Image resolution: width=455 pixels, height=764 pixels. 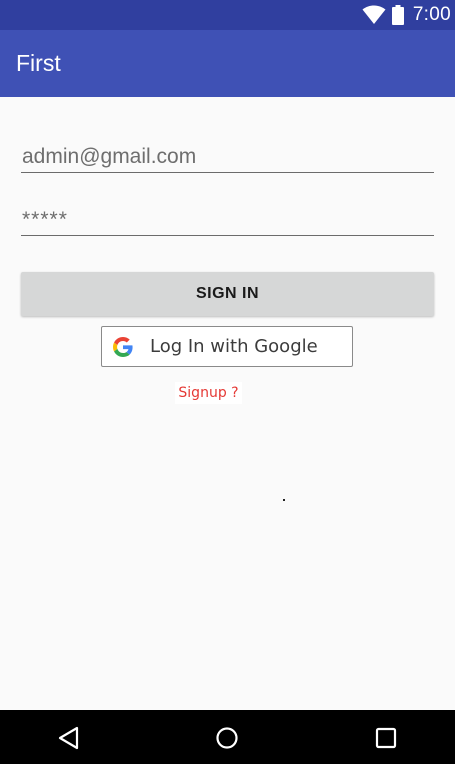 I want to click on signup-label: Signup ?, so click(x=208, y=393).